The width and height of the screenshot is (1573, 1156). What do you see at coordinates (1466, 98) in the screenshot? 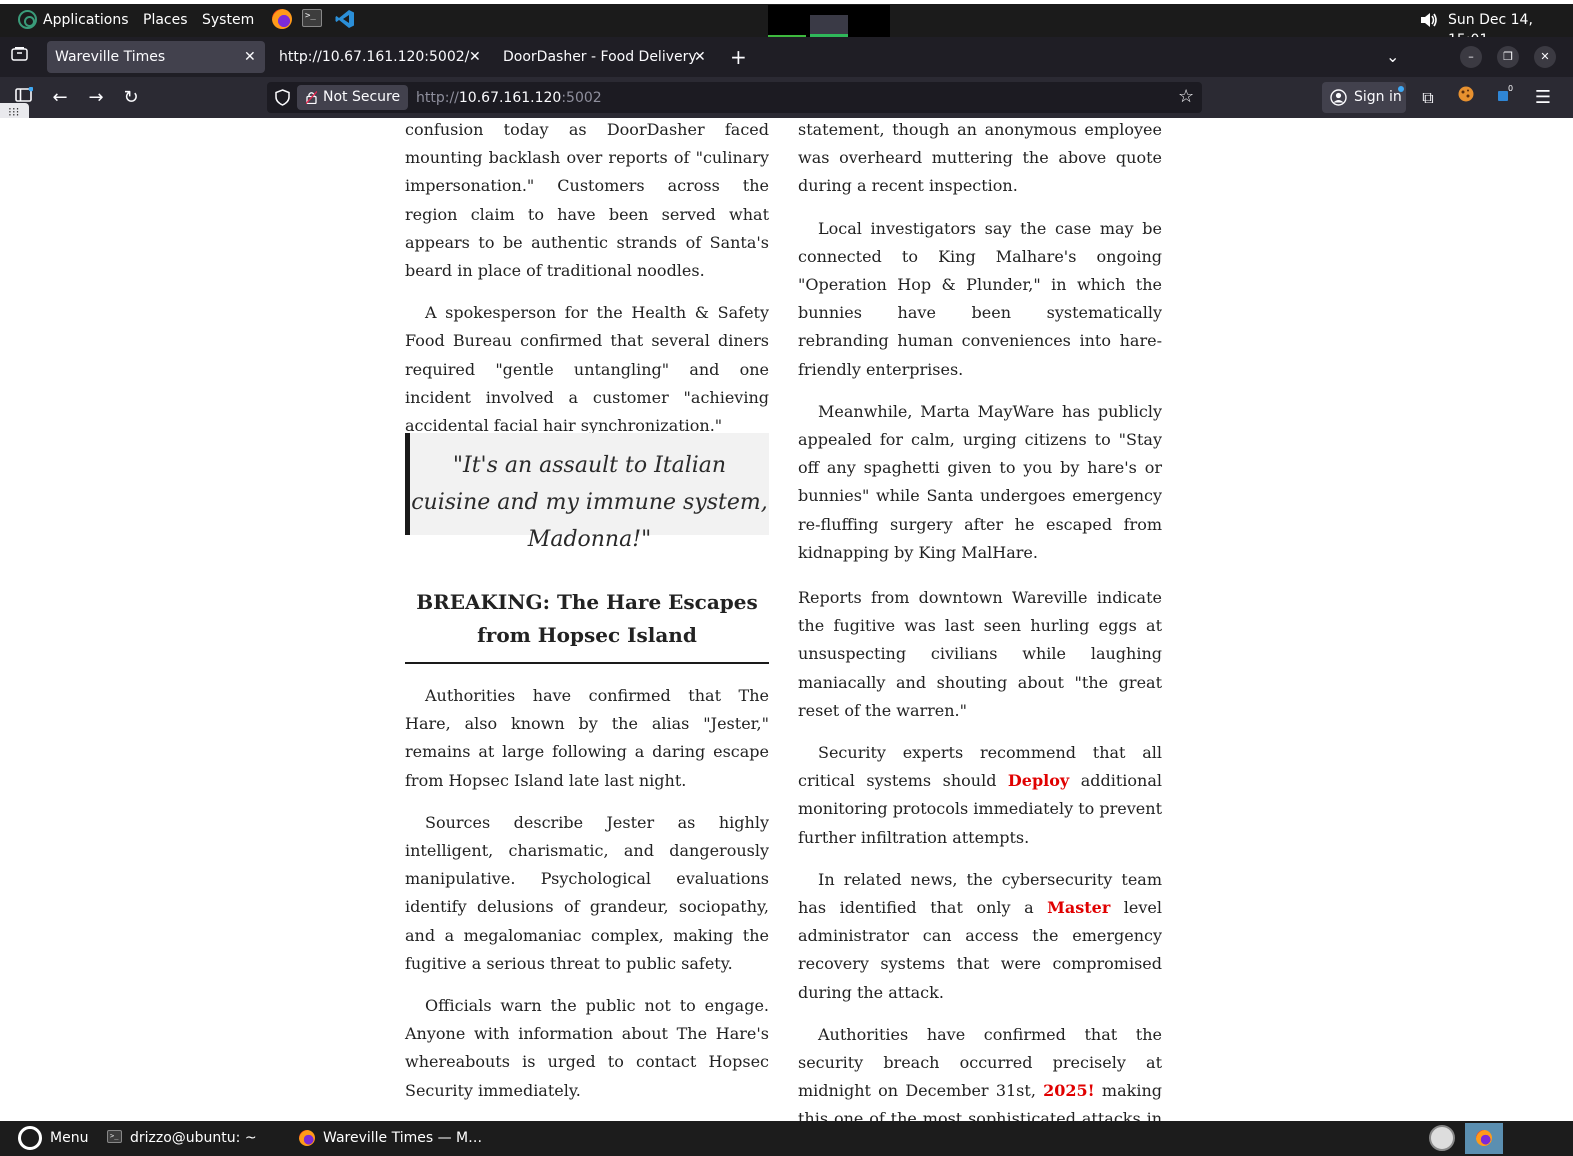
I see `cookie-extension-icon` at bounding box center [1466, 98].